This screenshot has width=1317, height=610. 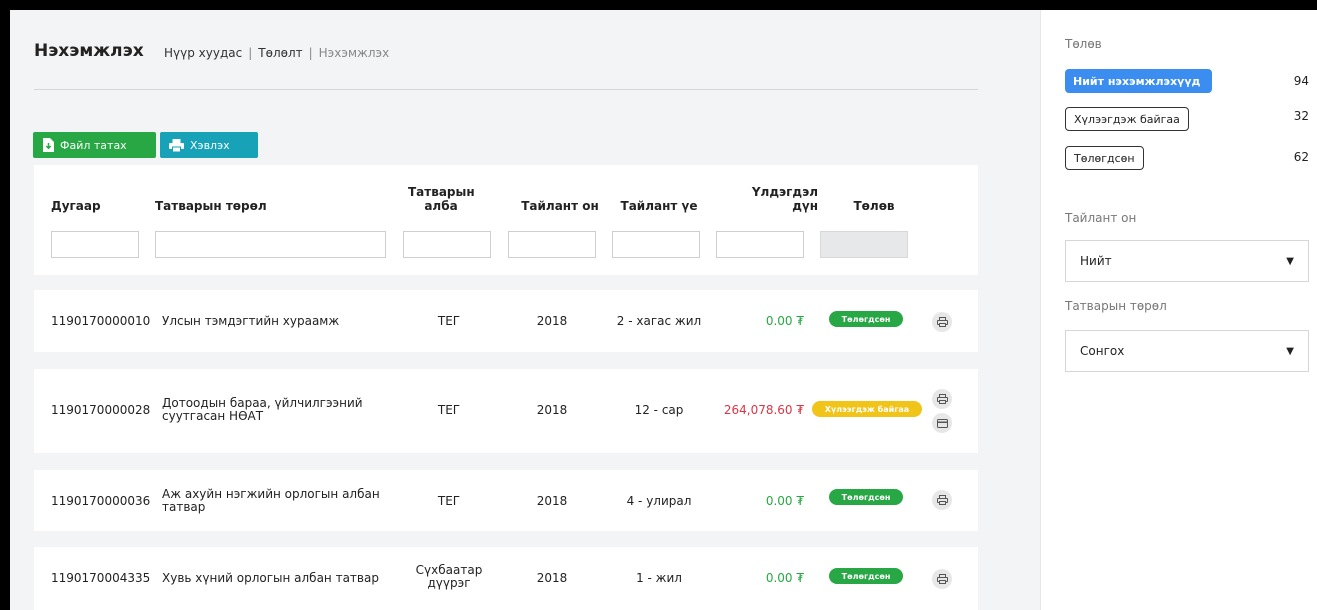 I want to click on row-amount: 264,078.60 ₮, so click(x=763, y=410).